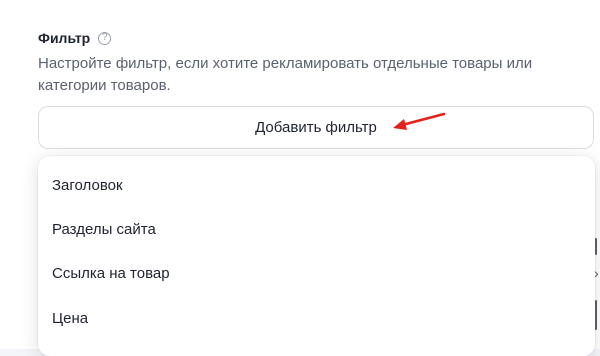  I want to click on add-filter-button: Добавить фильтр, so click(316, 127).